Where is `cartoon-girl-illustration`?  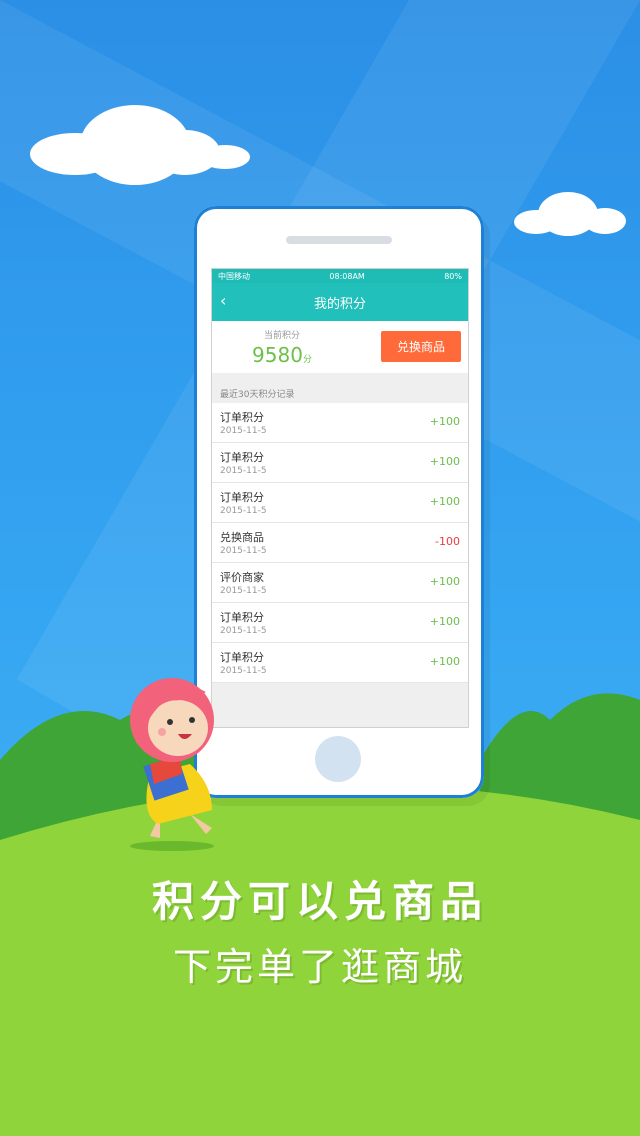 cartoon-girl-illustration is located at coordinates (172, 764).